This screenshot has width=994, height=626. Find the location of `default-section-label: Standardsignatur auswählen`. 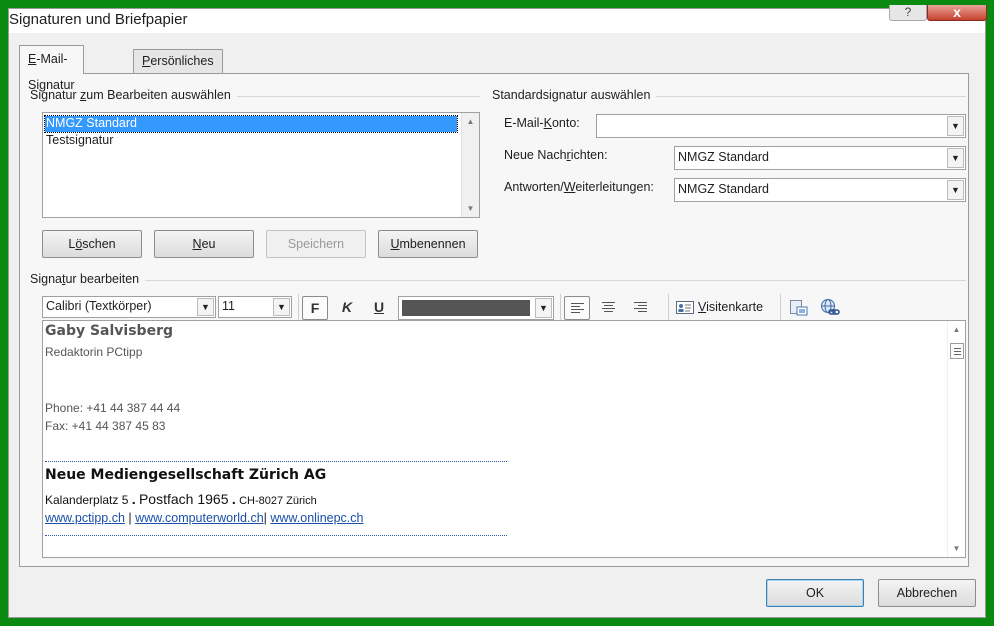

default-section-label: Standardsignatur auswählen is located at coordinates (574, 95).